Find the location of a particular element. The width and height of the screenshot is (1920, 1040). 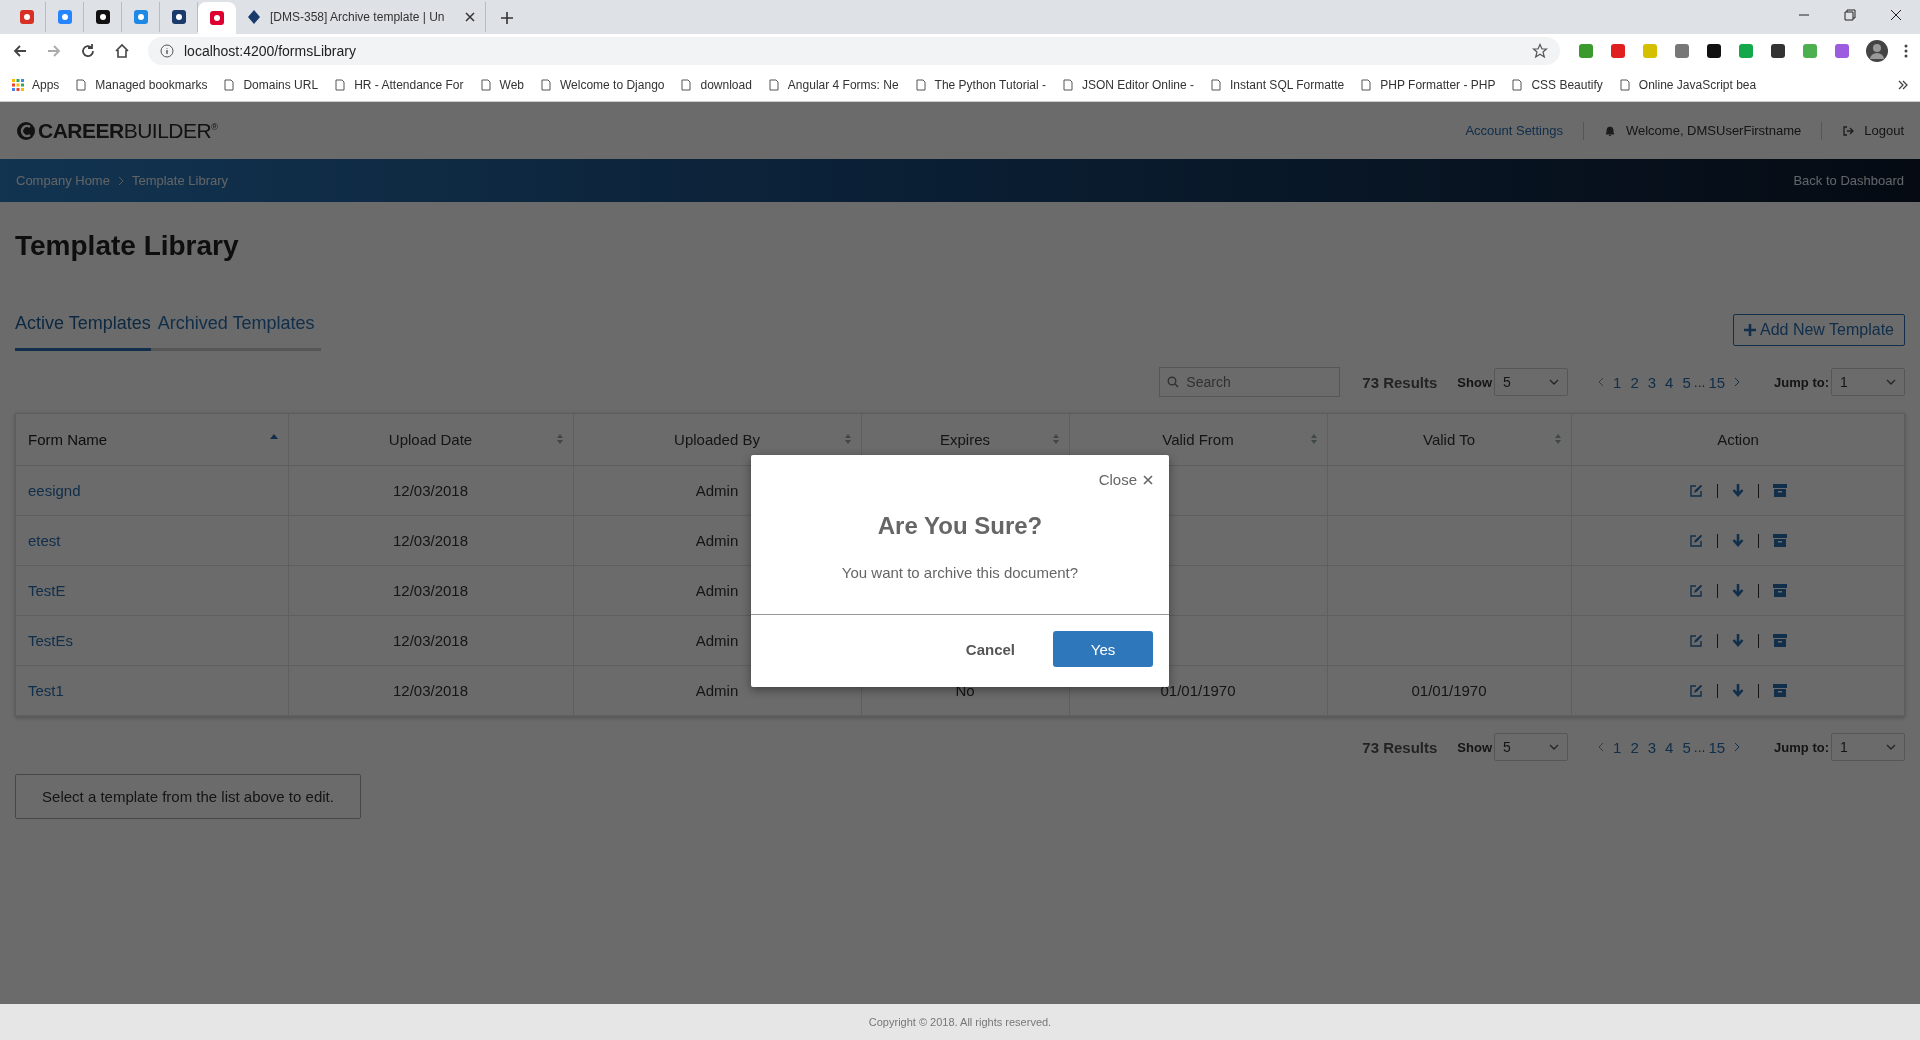

form-name-link: etest is located at coordinates (44, 540).